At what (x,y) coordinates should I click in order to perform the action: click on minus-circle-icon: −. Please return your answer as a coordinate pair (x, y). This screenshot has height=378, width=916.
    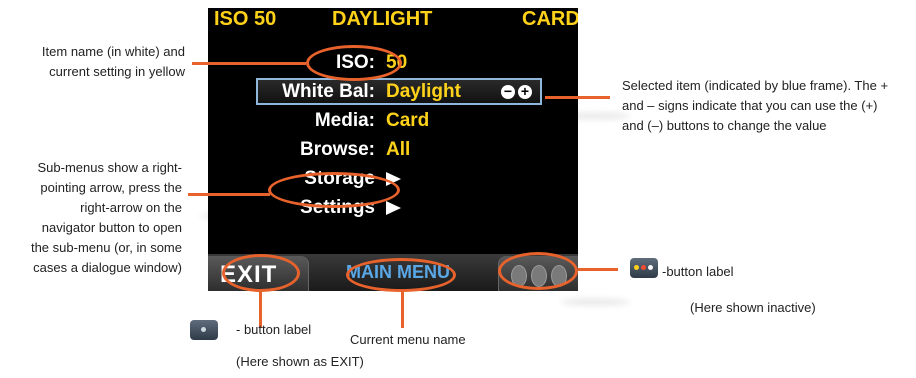
    Looking at the image, I should click on (508, 91).